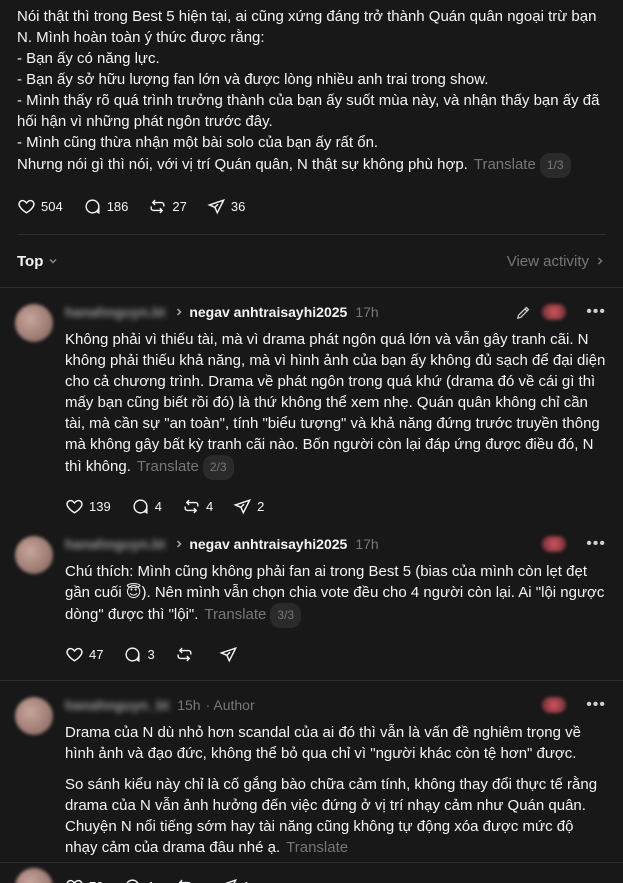 The image size is (623, 883). I want to click on like-button: 139, so click(88, 506).